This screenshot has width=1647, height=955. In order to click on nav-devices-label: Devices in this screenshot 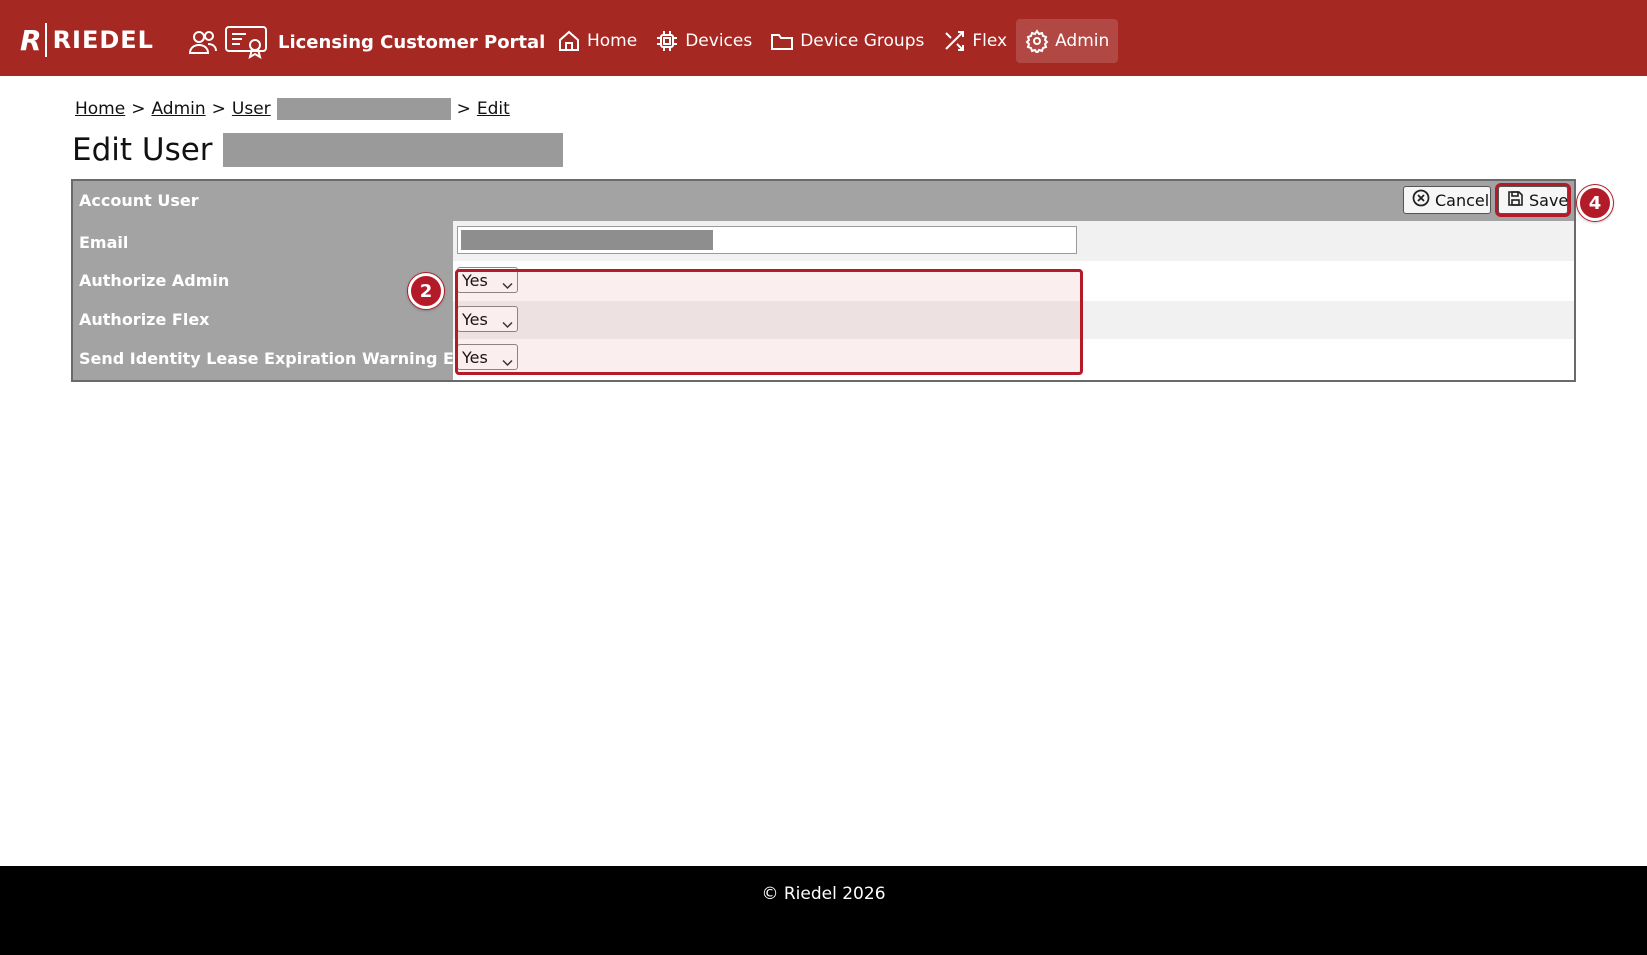, I will do `click(719, 41)`.